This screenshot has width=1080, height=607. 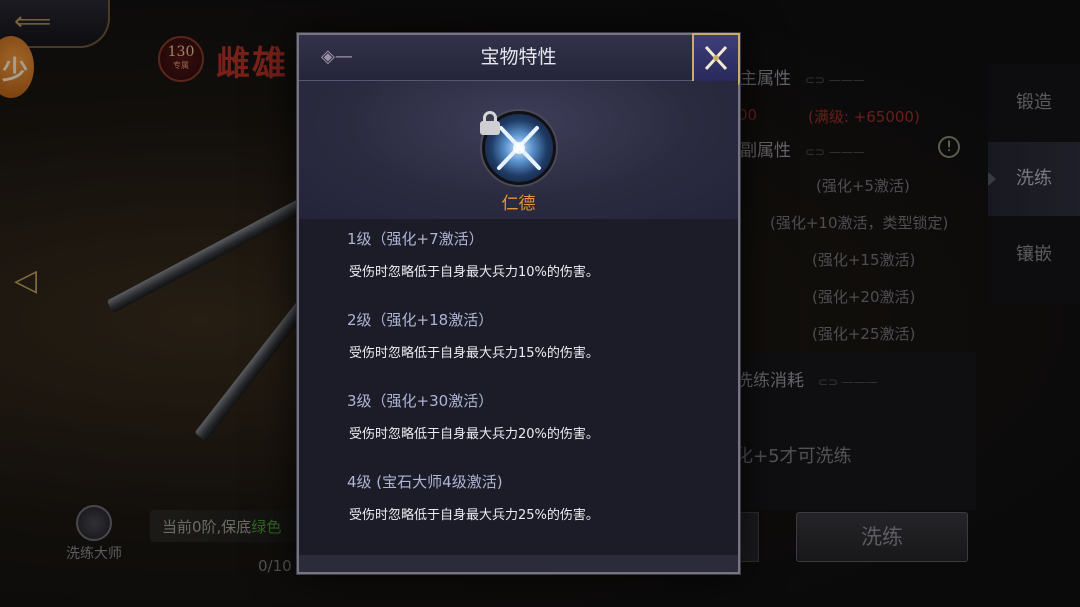 I want to click on level-title: 2级（强化+18激活）, so click(x=420, y=320).